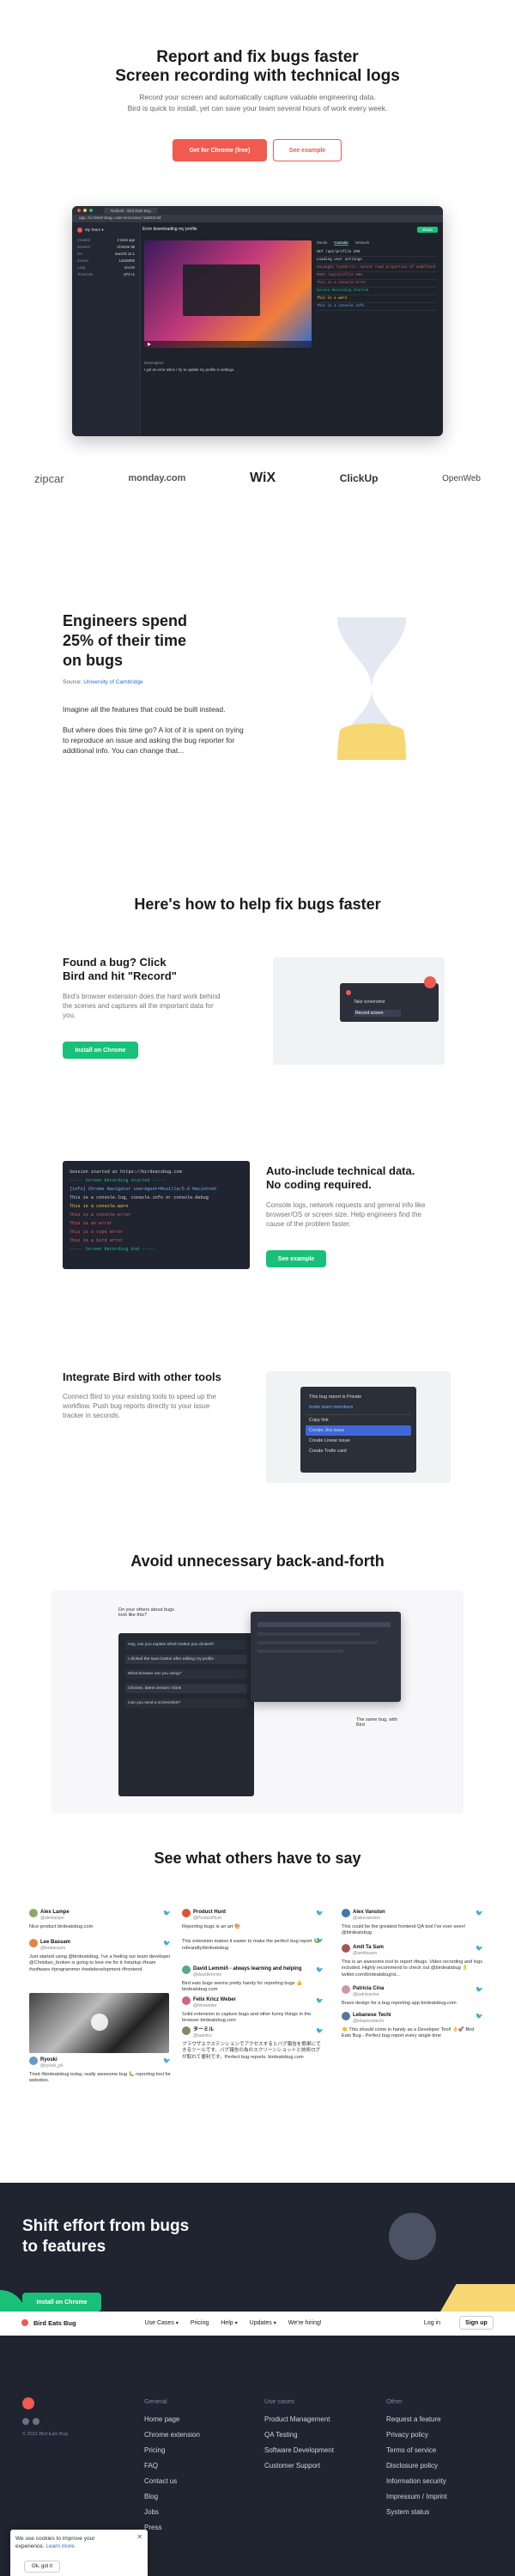 This screenshot has height=2576, width=515. Describe the element at coordinates (358, 1419) in the screenshot. I see `integration-menu-item: Copy link` at that location.